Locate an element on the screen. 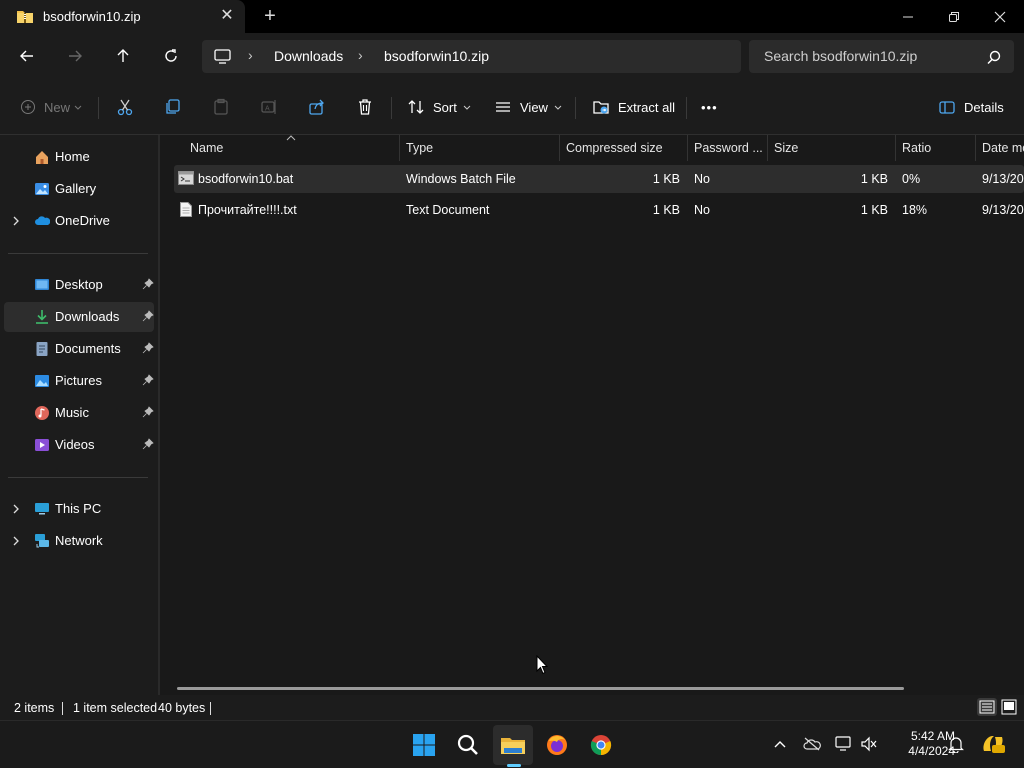 This screenshot has width=1024, height=768. compression-ratio: 18% is located at coordinates (915, 210).